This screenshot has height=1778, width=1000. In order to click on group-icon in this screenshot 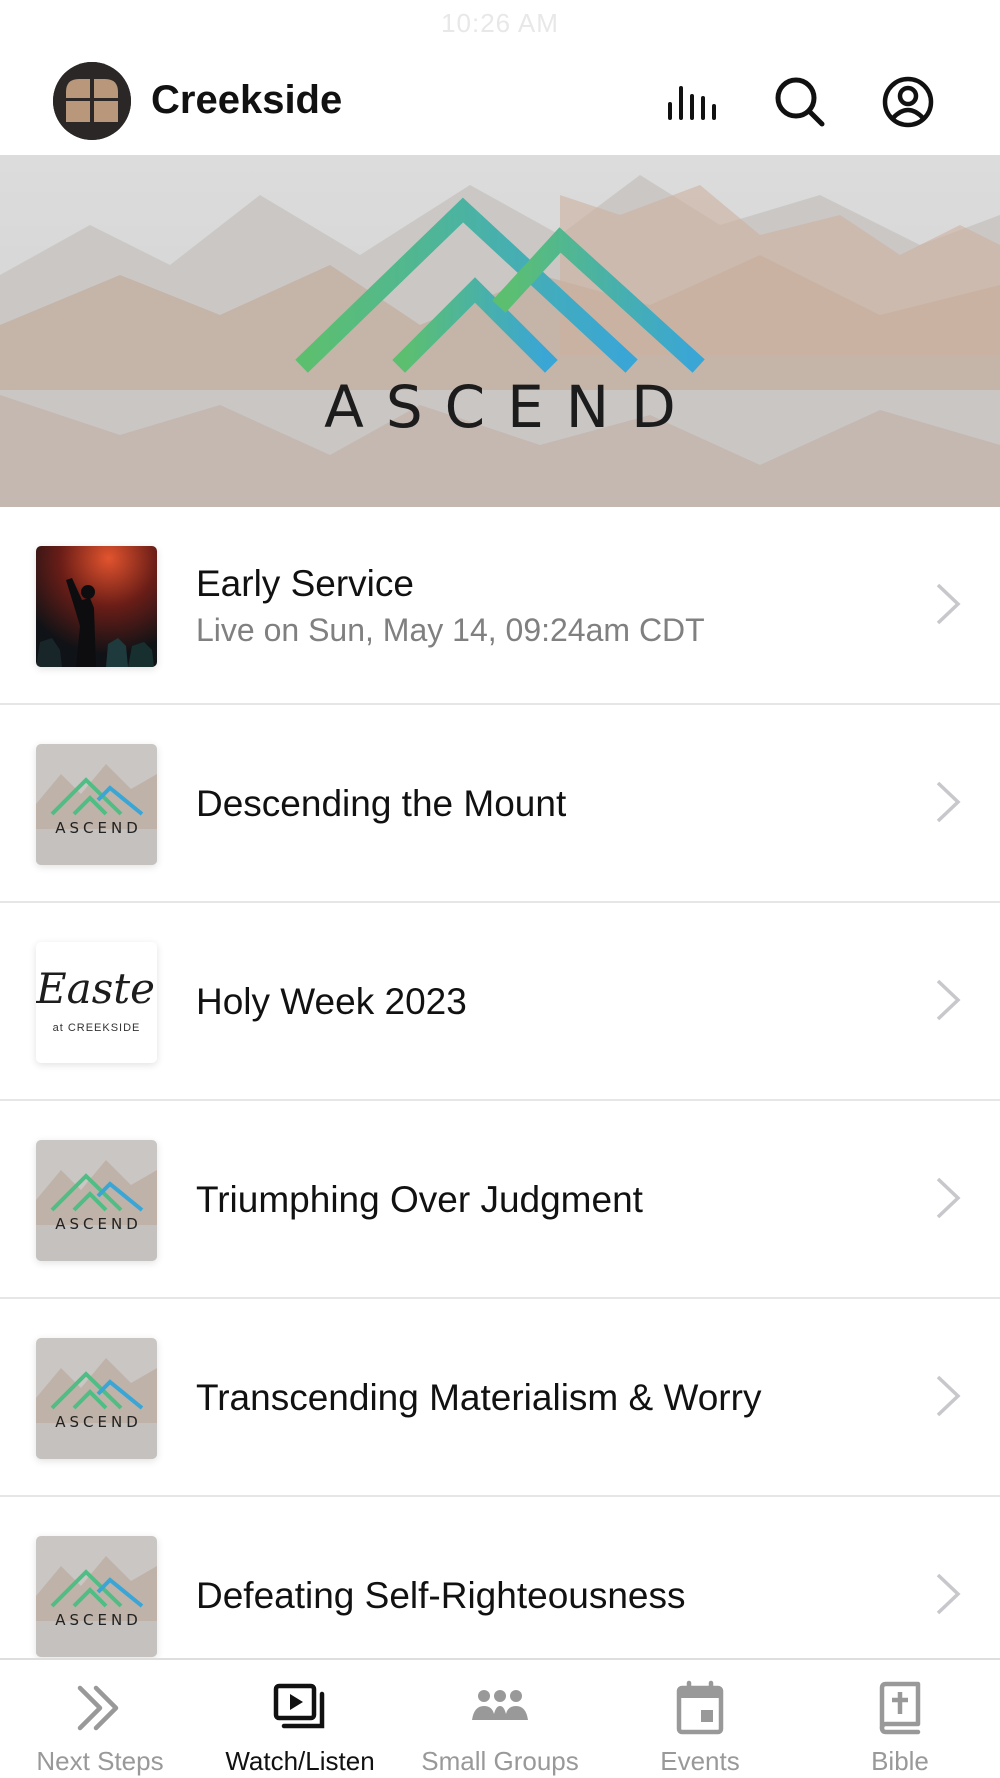, I will do `click(500, 1708)`.